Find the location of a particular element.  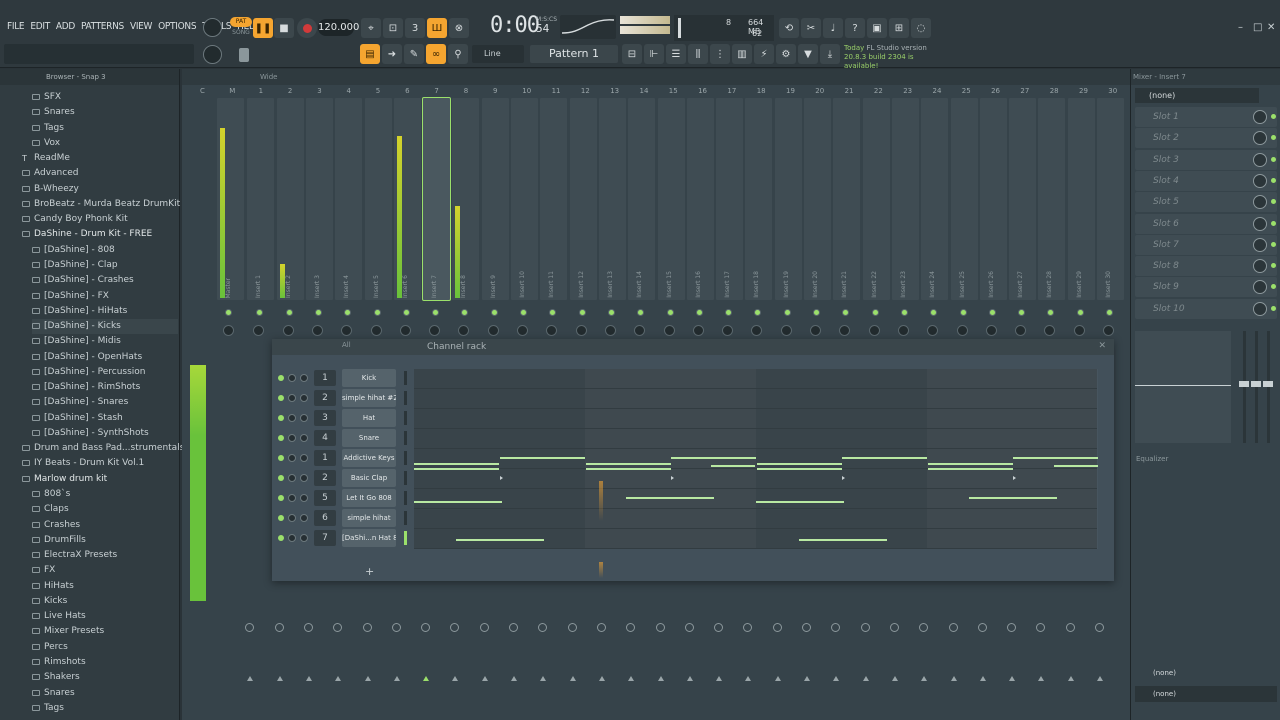

mixer-strip: Insert 11 is located at coordinates (554, 199).